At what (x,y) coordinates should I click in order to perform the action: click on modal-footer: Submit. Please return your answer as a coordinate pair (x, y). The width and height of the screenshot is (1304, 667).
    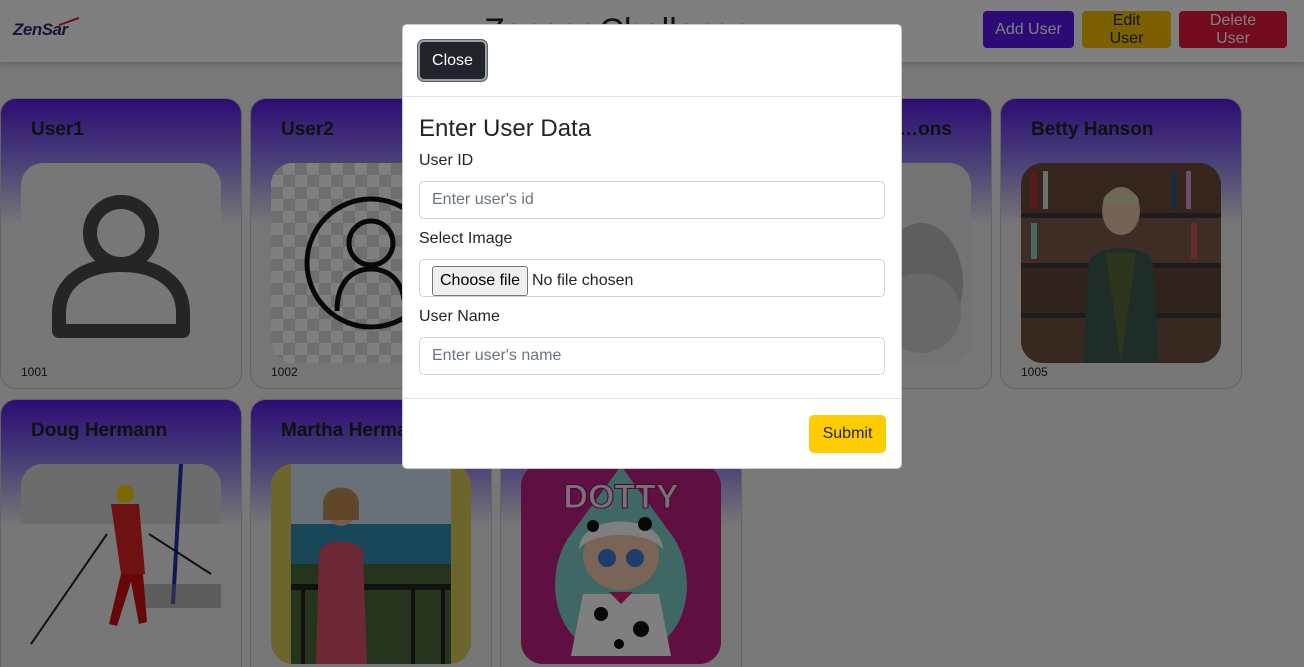
    Looking at the image, I should click on (652, 433).